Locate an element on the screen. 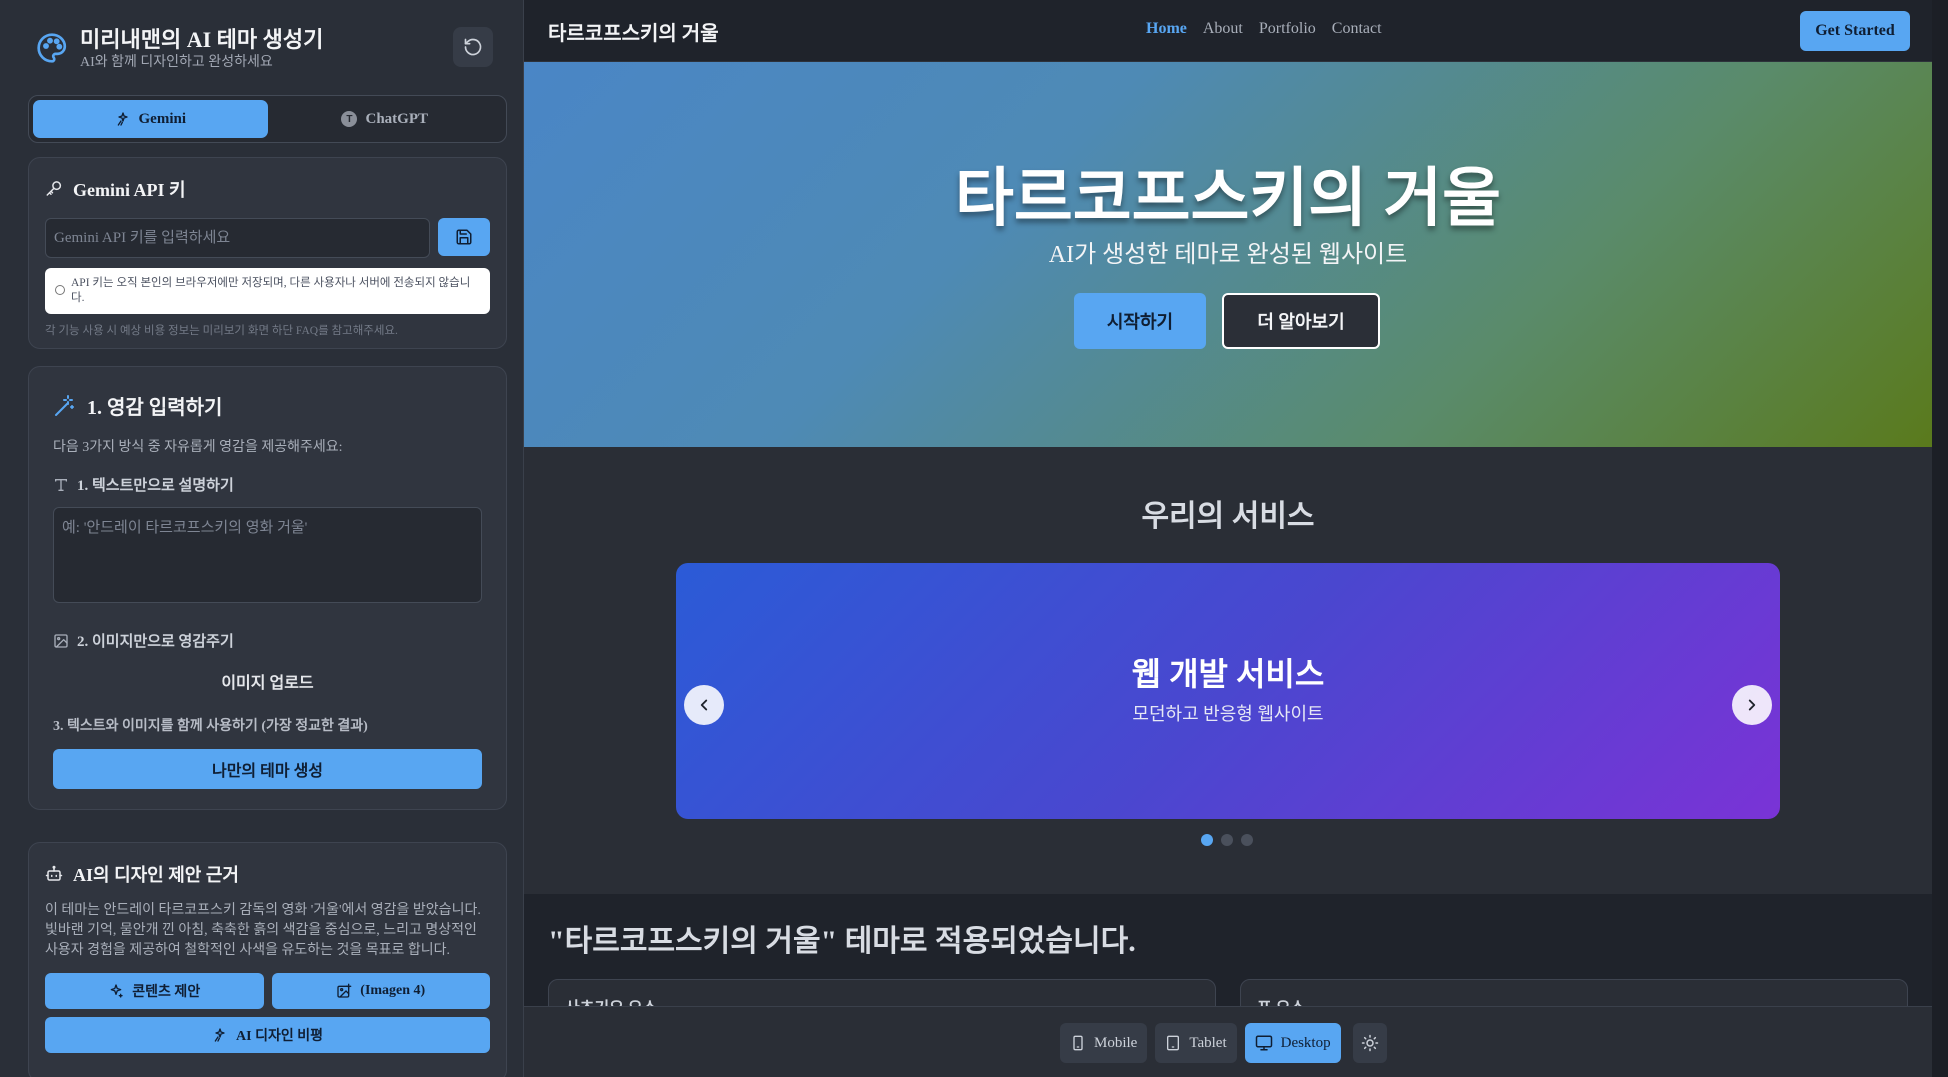 The width and height of the screenshot is (1948, 1077). shield-icon is located at coordinates (60, 290).